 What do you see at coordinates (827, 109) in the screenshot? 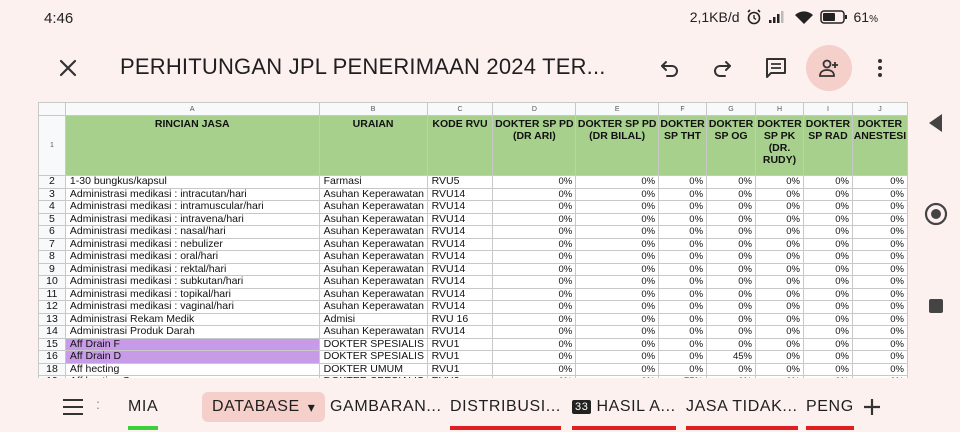
I see `column-letter: I` at bounding box center [827, 109].